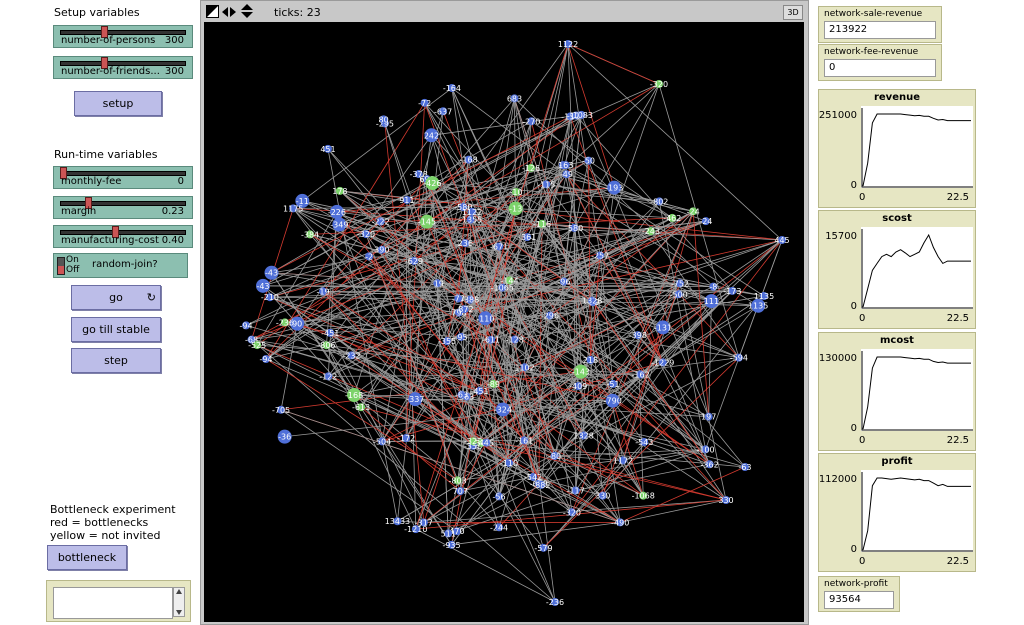  I want to click on node-label: -296, so click(550, 315).